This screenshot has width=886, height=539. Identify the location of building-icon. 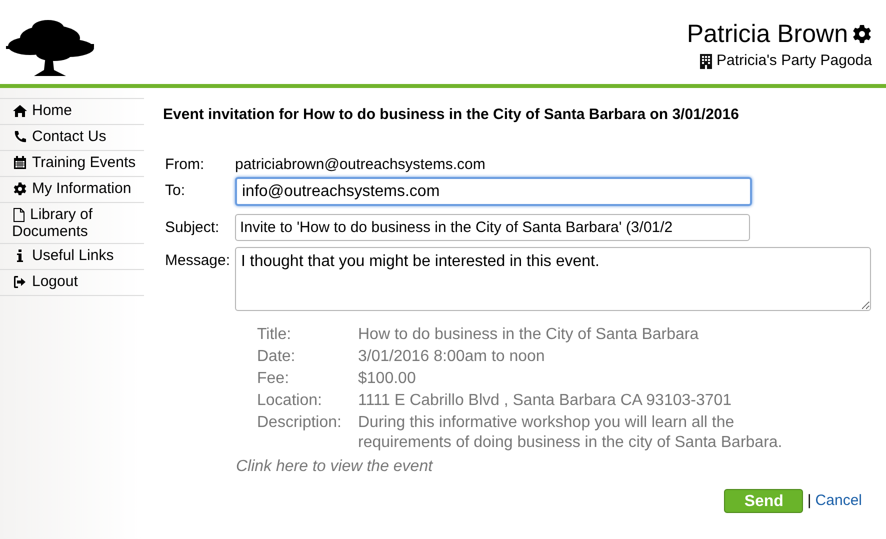
(706, 61).